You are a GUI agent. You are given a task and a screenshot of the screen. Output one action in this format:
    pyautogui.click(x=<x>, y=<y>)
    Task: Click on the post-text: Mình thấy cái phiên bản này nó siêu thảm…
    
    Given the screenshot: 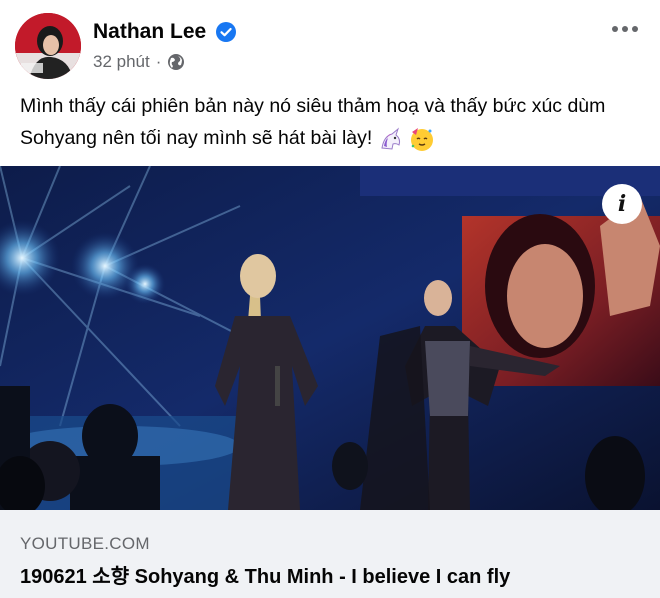 What is the action you would take?
    pyautogui.click(x=335, y=122)
    